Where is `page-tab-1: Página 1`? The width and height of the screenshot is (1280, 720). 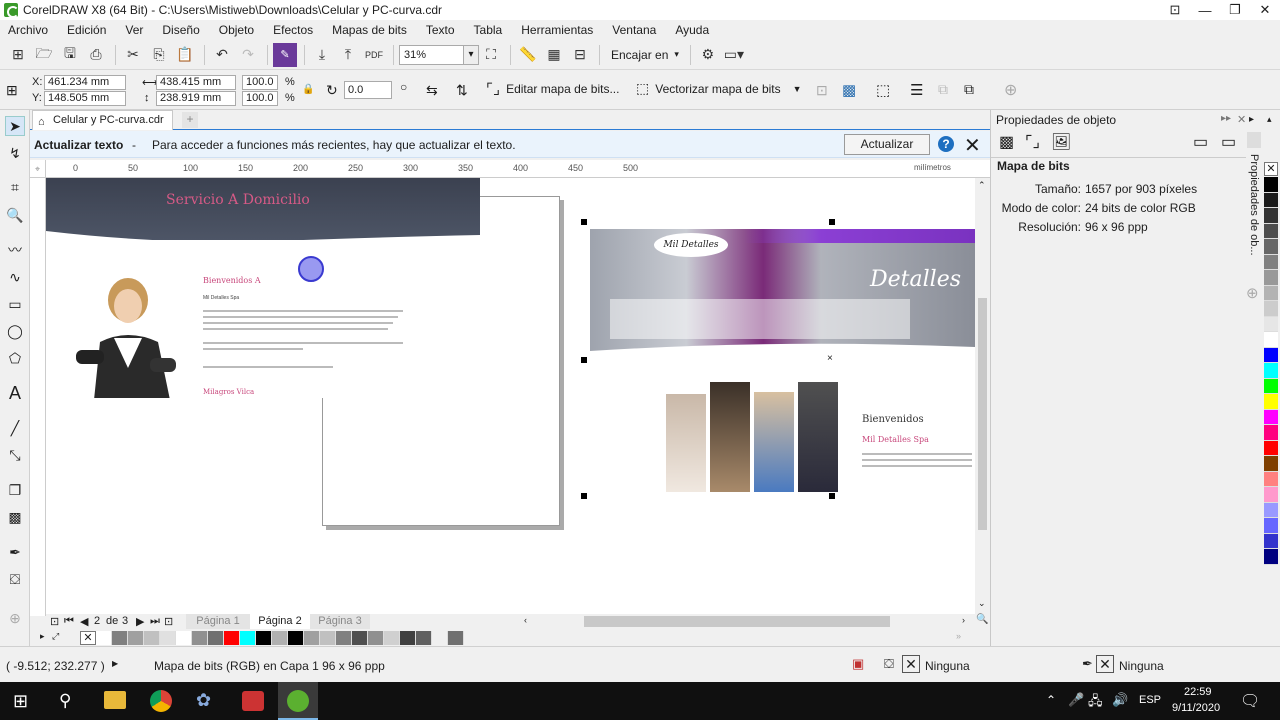 page-tab-1: Página 1 is located at coordinates (218, 621).